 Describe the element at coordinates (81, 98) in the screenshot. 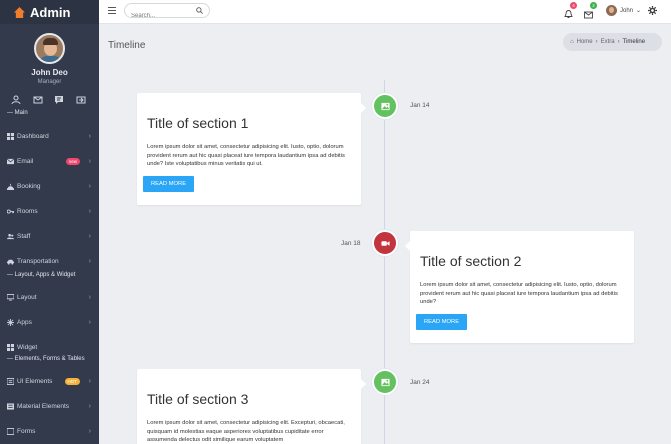

I see `logout-icon` at that location.